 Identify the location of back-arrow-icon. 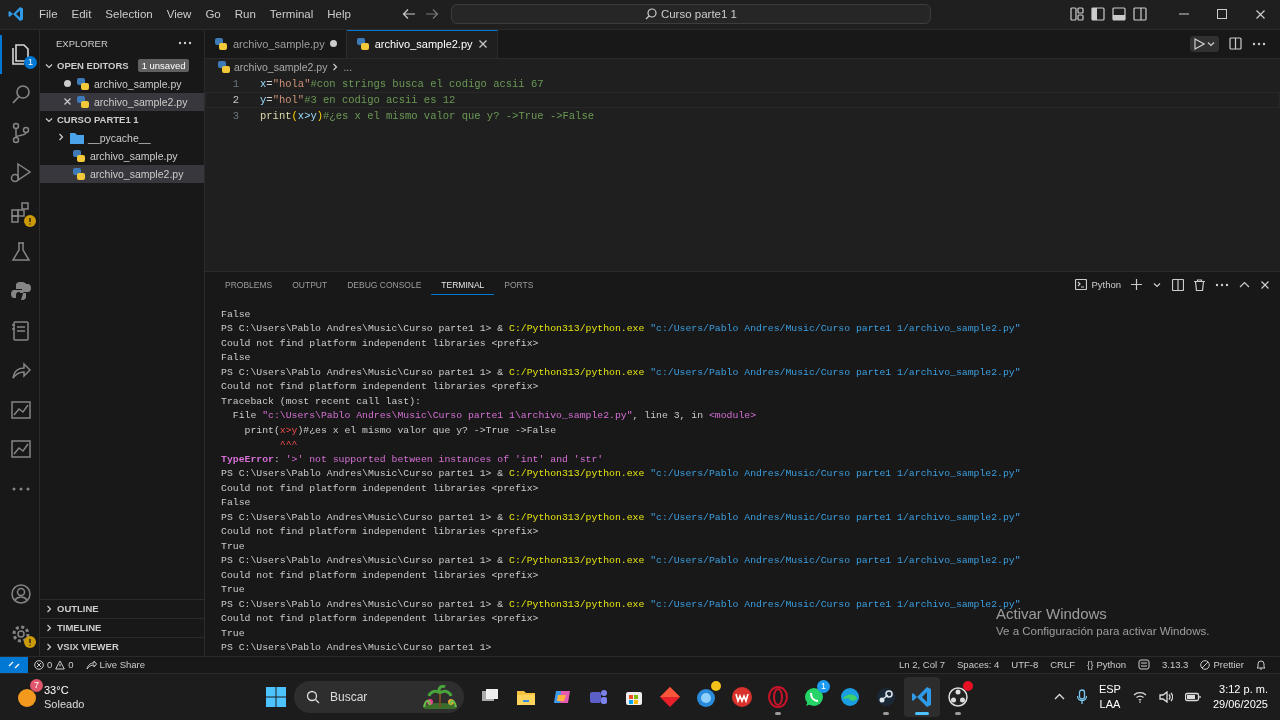
(408, 14).